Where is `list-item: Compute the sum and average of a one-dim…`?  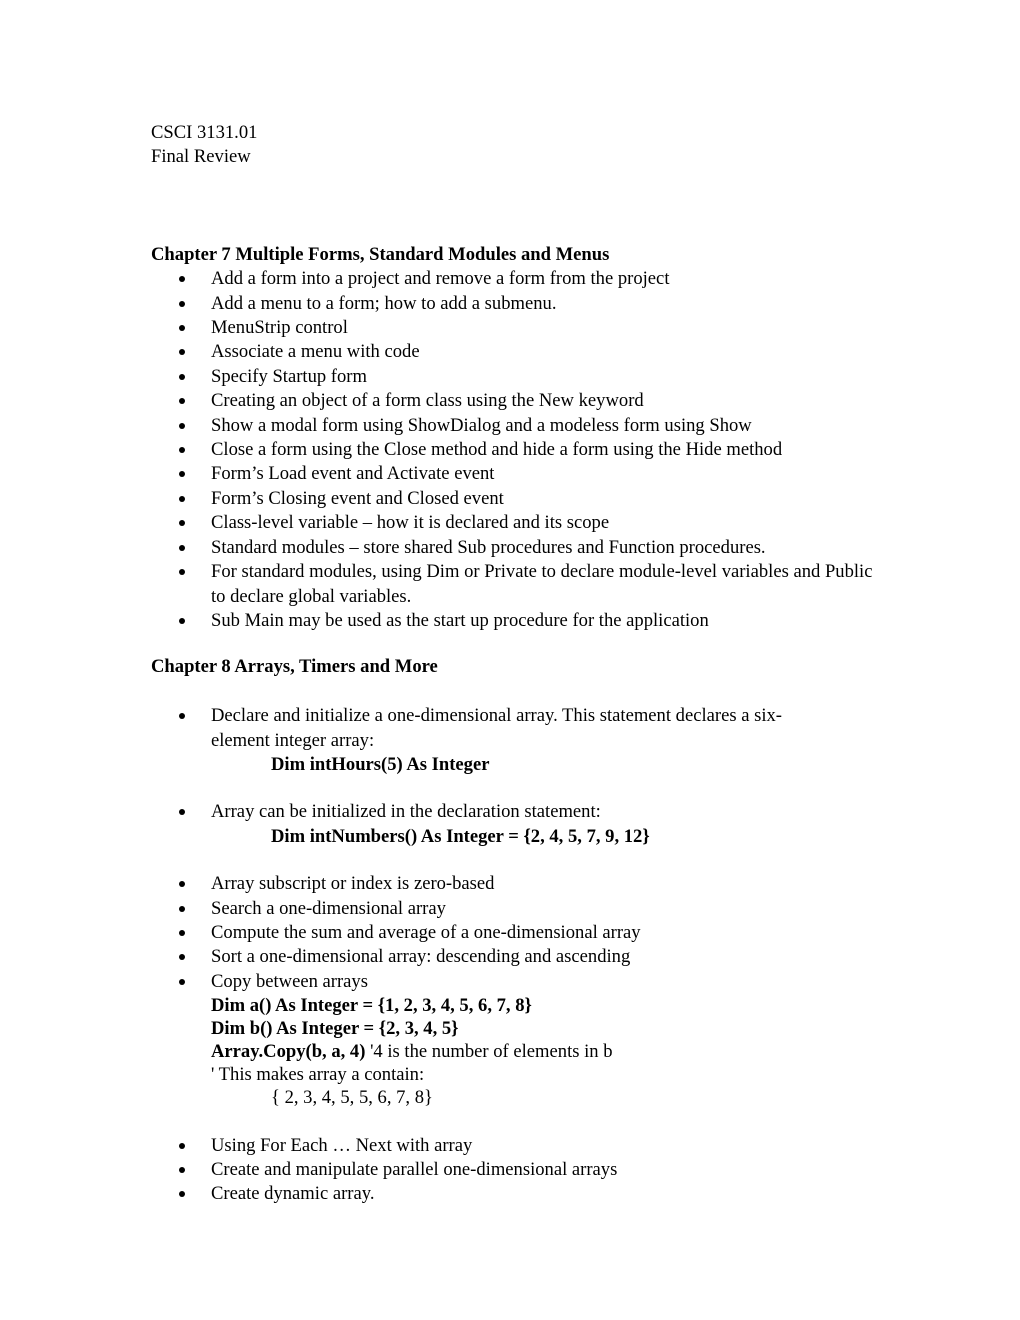
list-item: Compute the sum and average of a one-dim… is located at coordinates (516, 933).